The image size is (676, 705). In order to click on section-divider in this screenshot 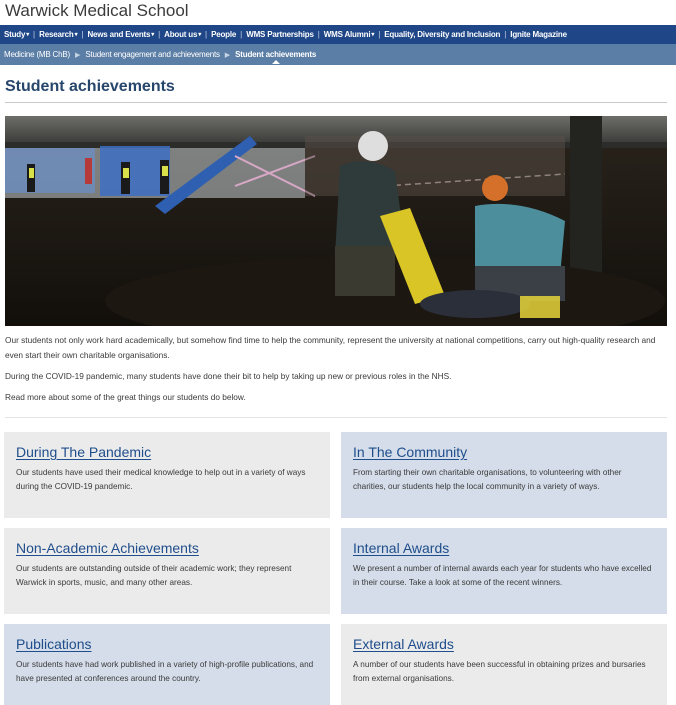, I will do `click(336, 417)`.